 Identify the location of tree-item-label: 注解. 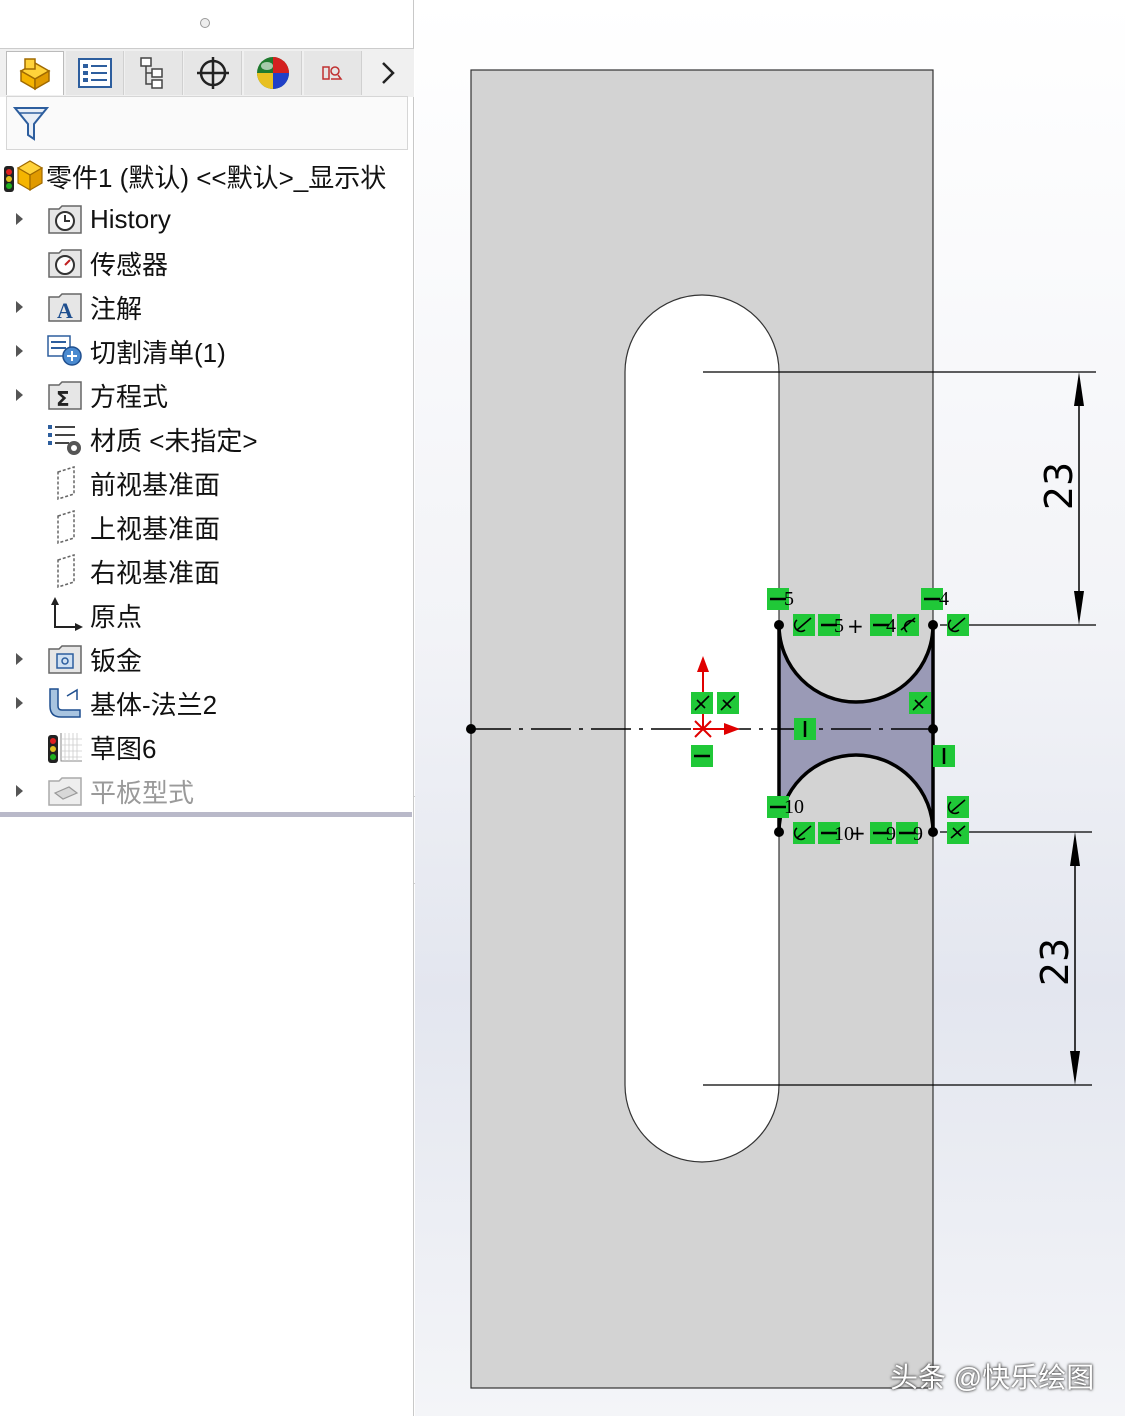
(116, 308).